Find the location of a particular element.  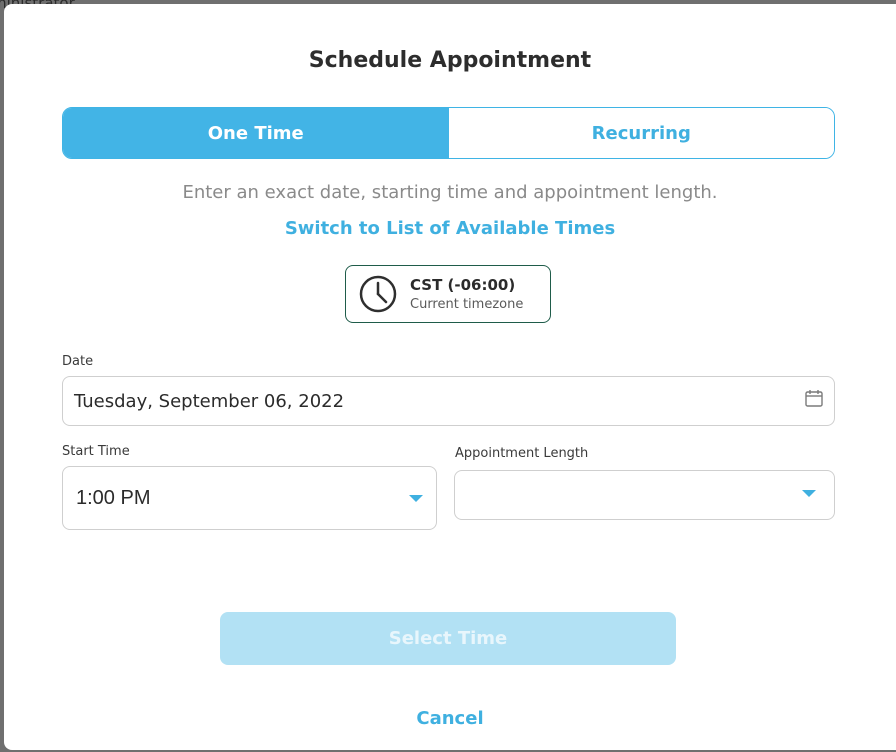

appointment-type-toggle: One Time Recurring is located at coordinates (448, 133).